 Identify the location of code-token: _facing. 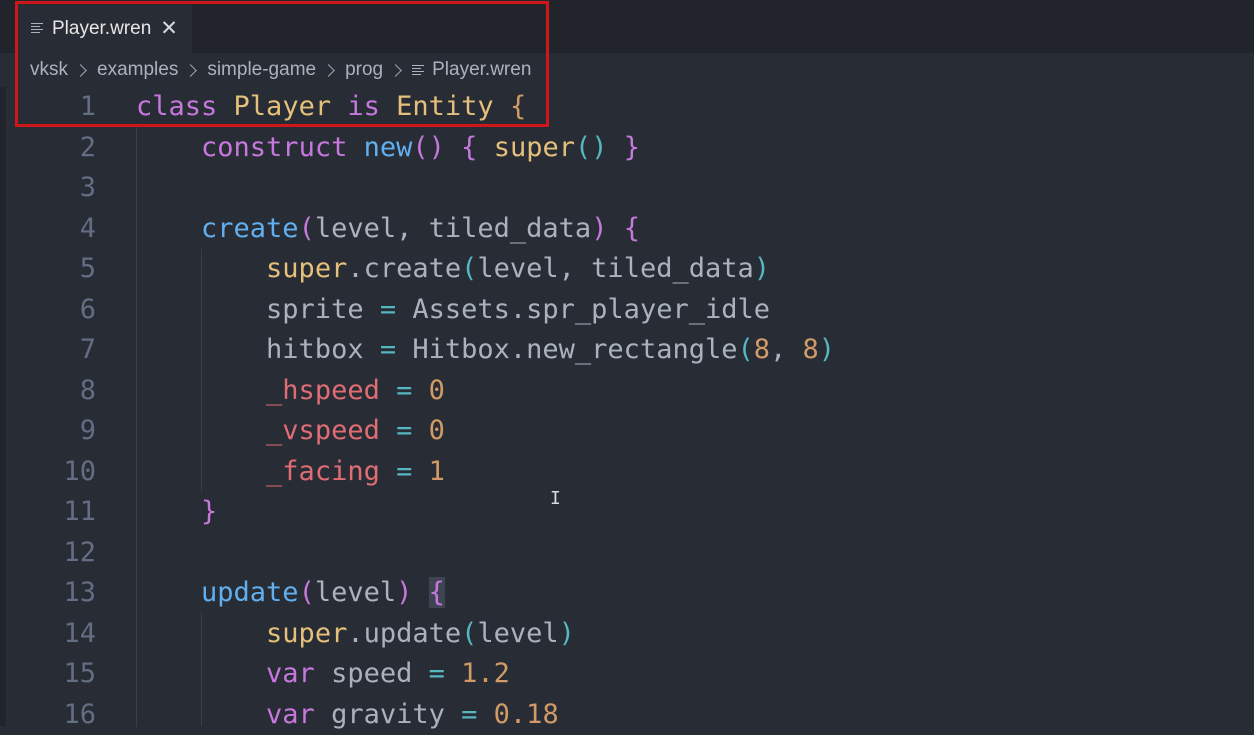
(323, 471).